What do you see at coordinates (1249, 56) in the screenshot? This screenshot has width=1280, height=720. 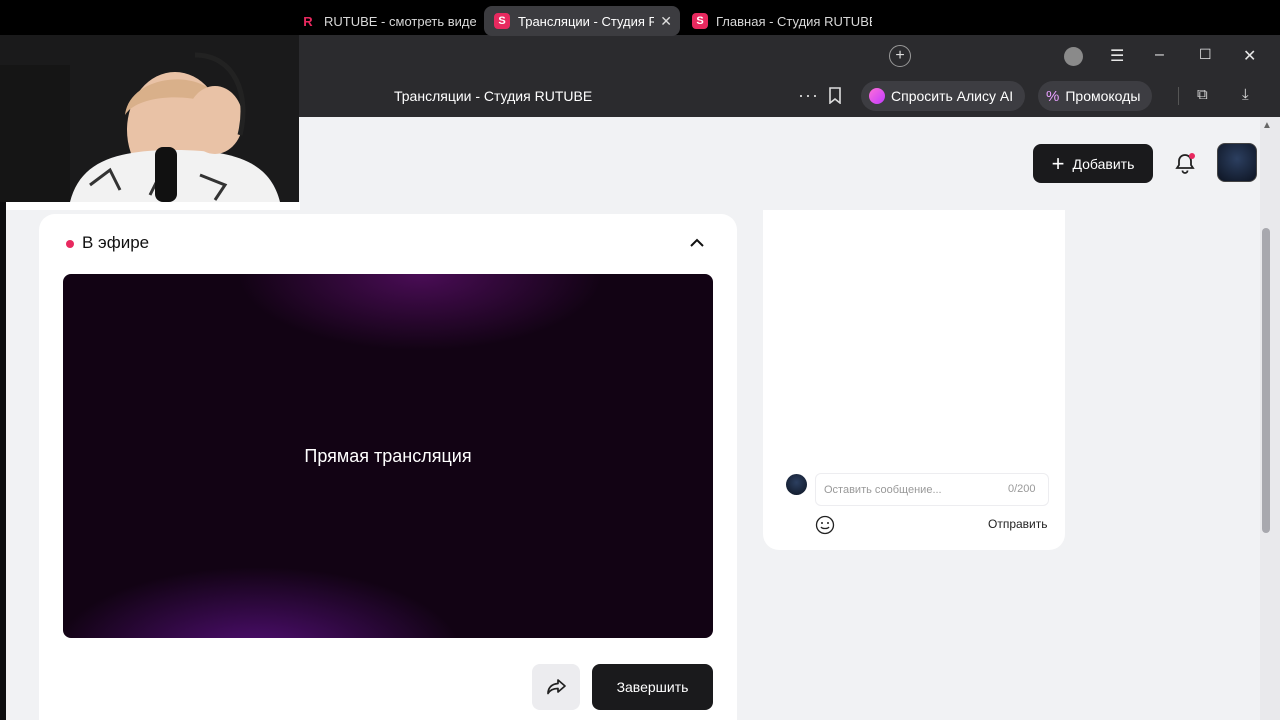 I see `close-window-icon: ✕` at bounding box center [1249, 56].